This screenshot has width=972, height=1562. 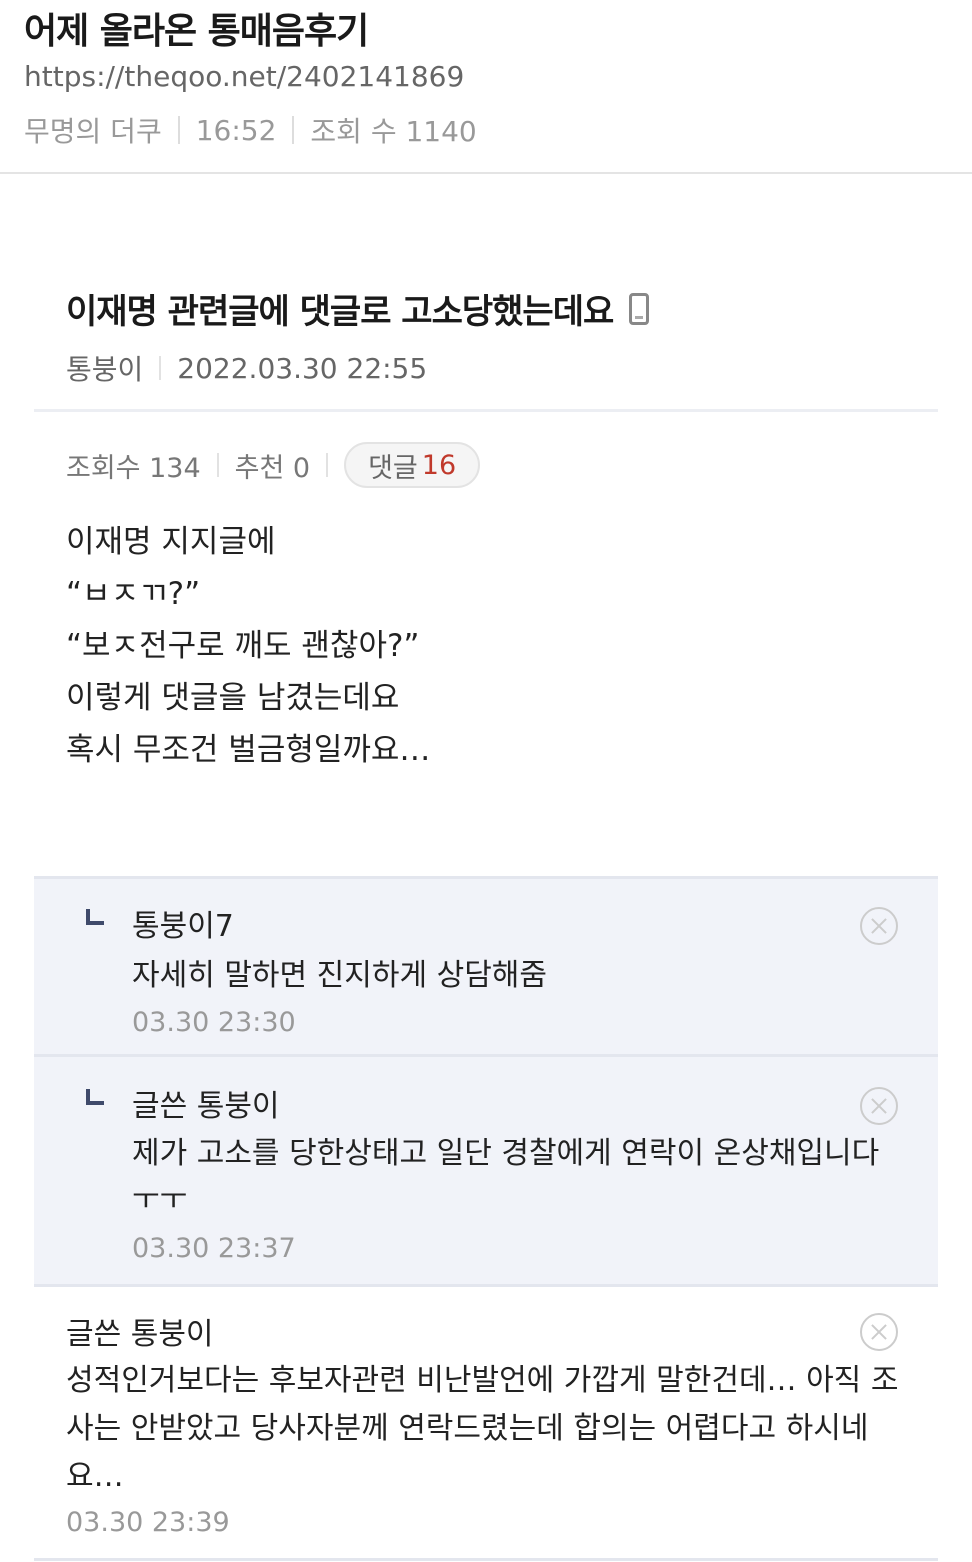 What do you see at coordinates (393, 468) in the screenshot?
I see `comment-count-label: 댓글` at bounding box center [393, 468].